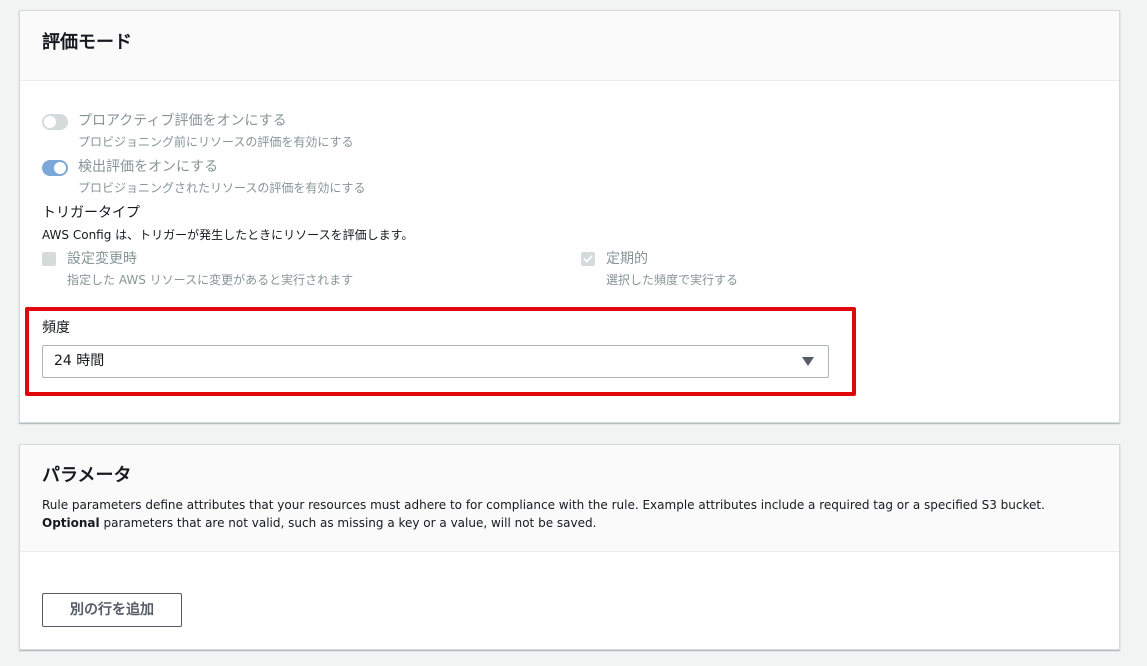  I want to click on caret-down-icon, so click(808, 361).